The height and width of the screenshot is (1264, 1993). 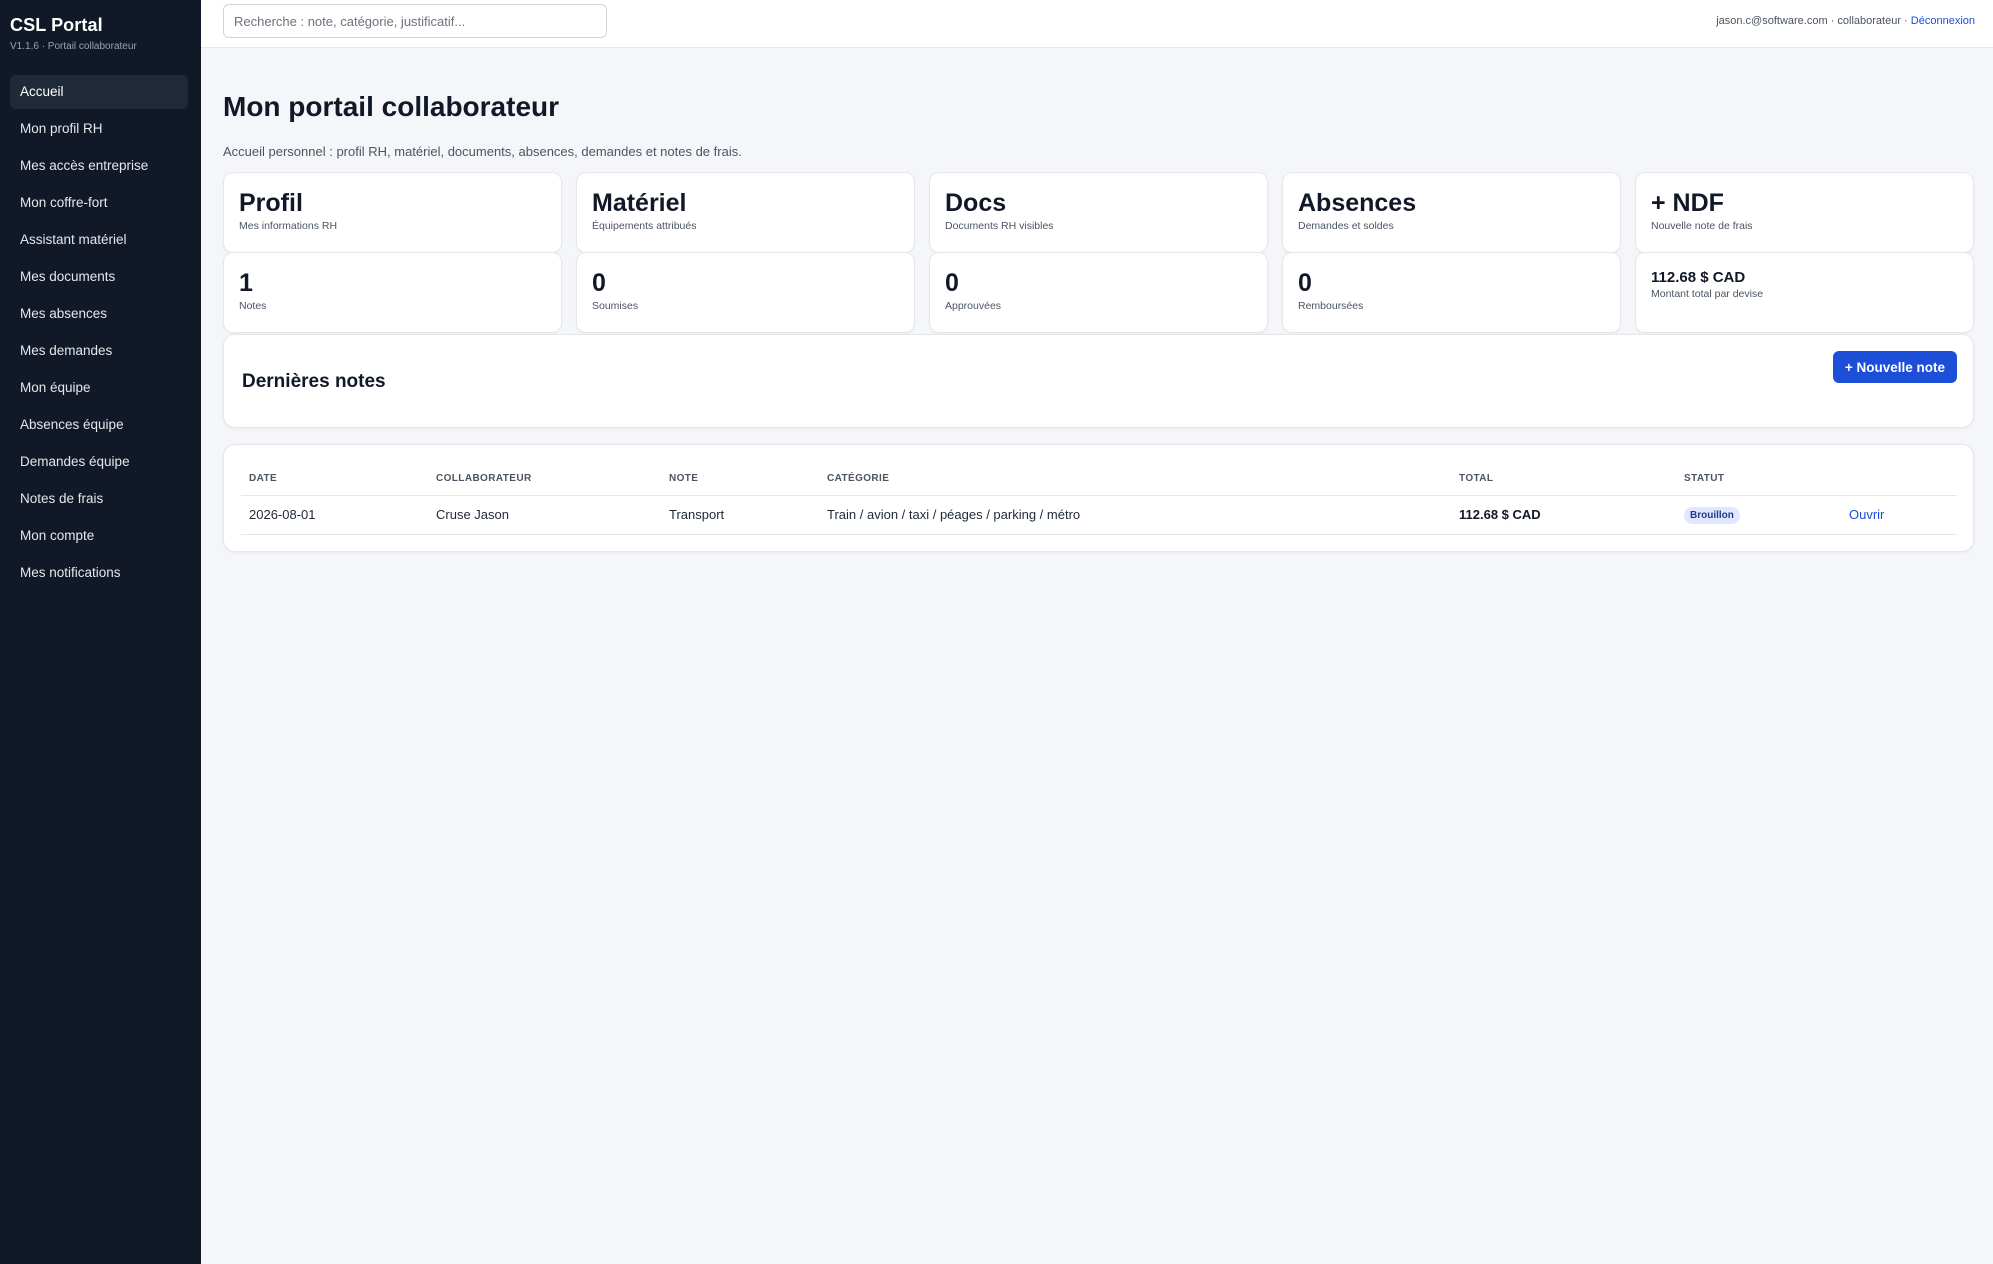 I want to click on stat-label: Notes, so click(x=253, y=306).